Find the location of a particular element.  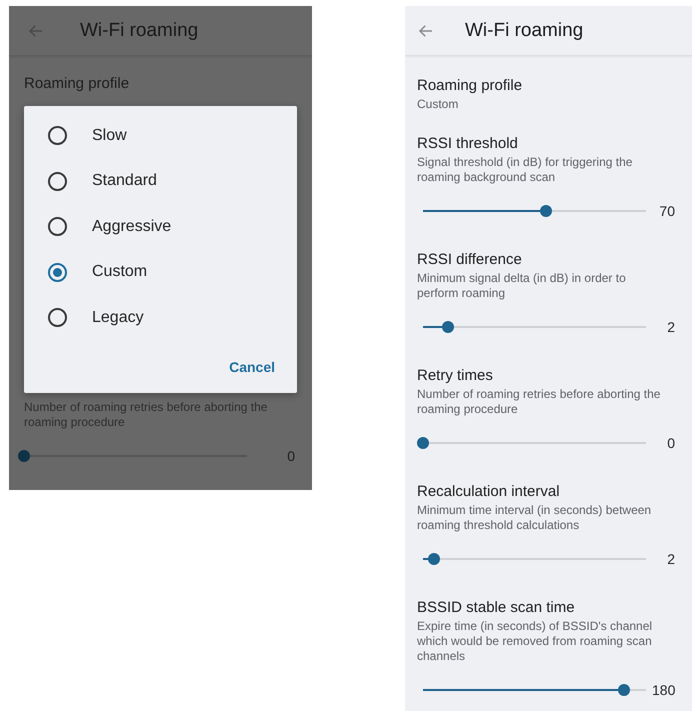

setting-value: Custom is located at coordinates (438, 104).